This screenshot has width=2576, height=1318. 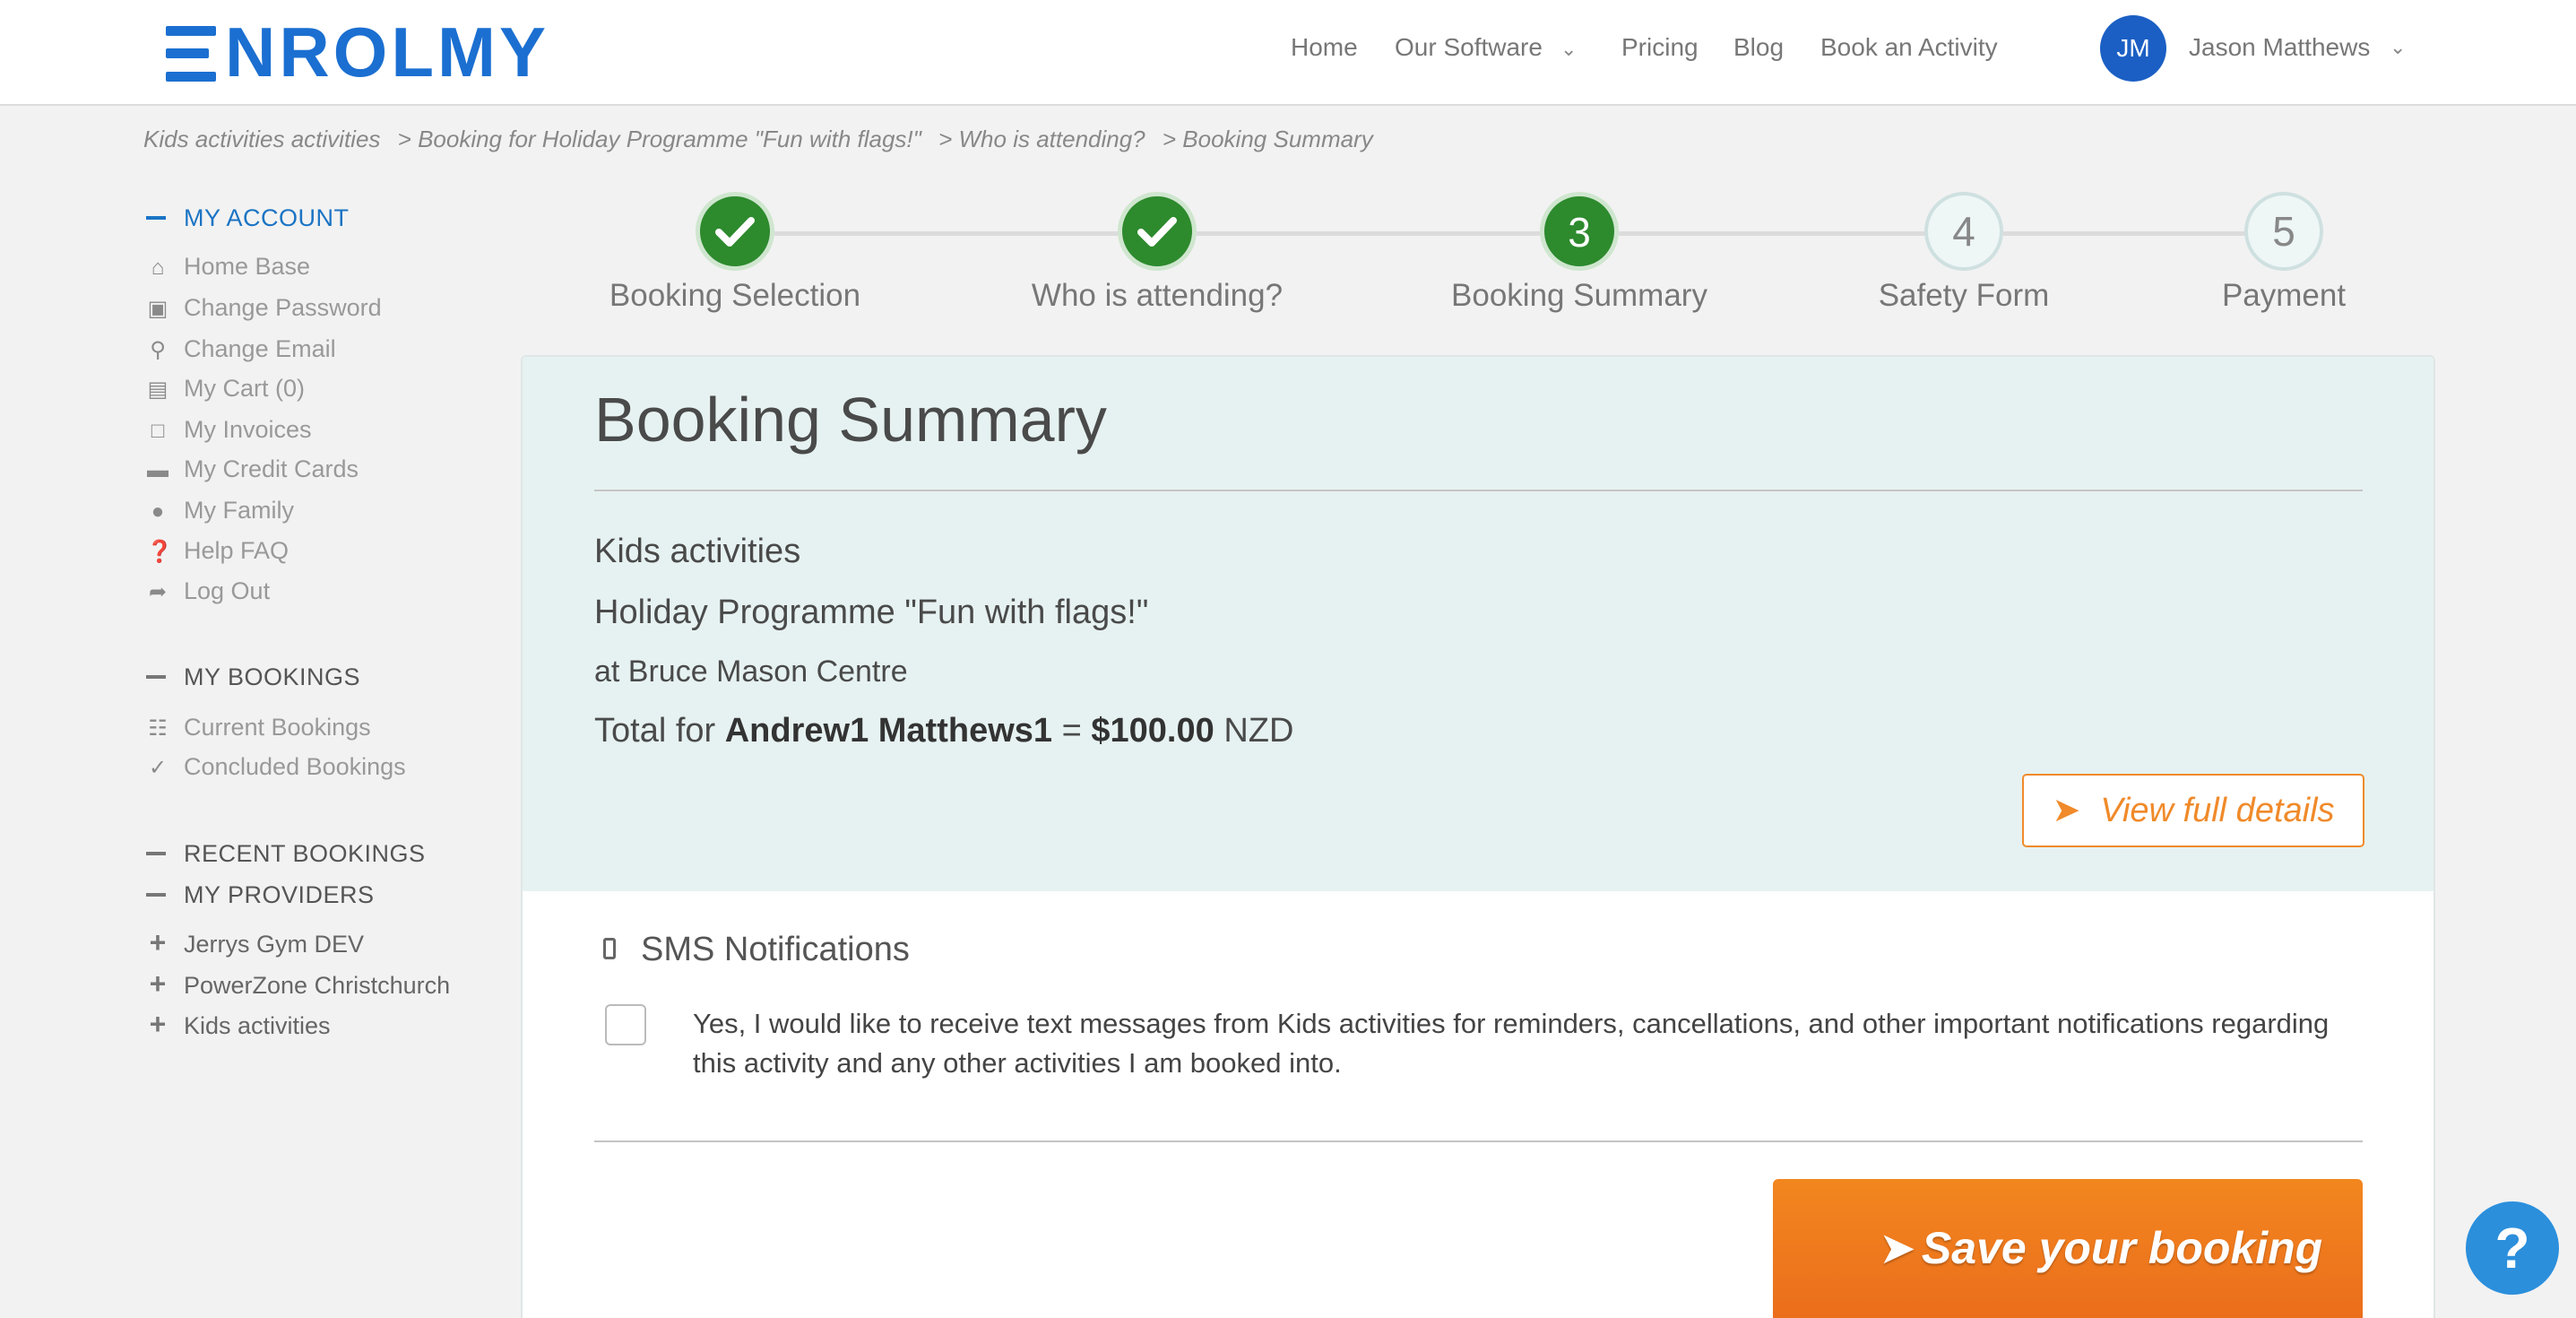 I want to click on user-name: Jason Matthews, so click(x=2279, y=48).